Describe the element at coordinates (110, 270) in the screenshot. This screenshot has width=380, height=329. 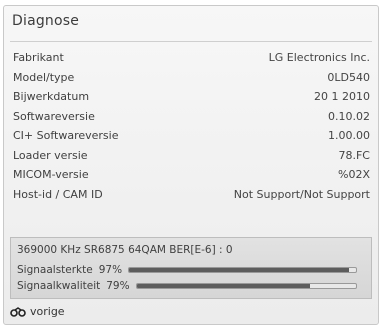
I see `signal-strength-percent: 97%` at that location.